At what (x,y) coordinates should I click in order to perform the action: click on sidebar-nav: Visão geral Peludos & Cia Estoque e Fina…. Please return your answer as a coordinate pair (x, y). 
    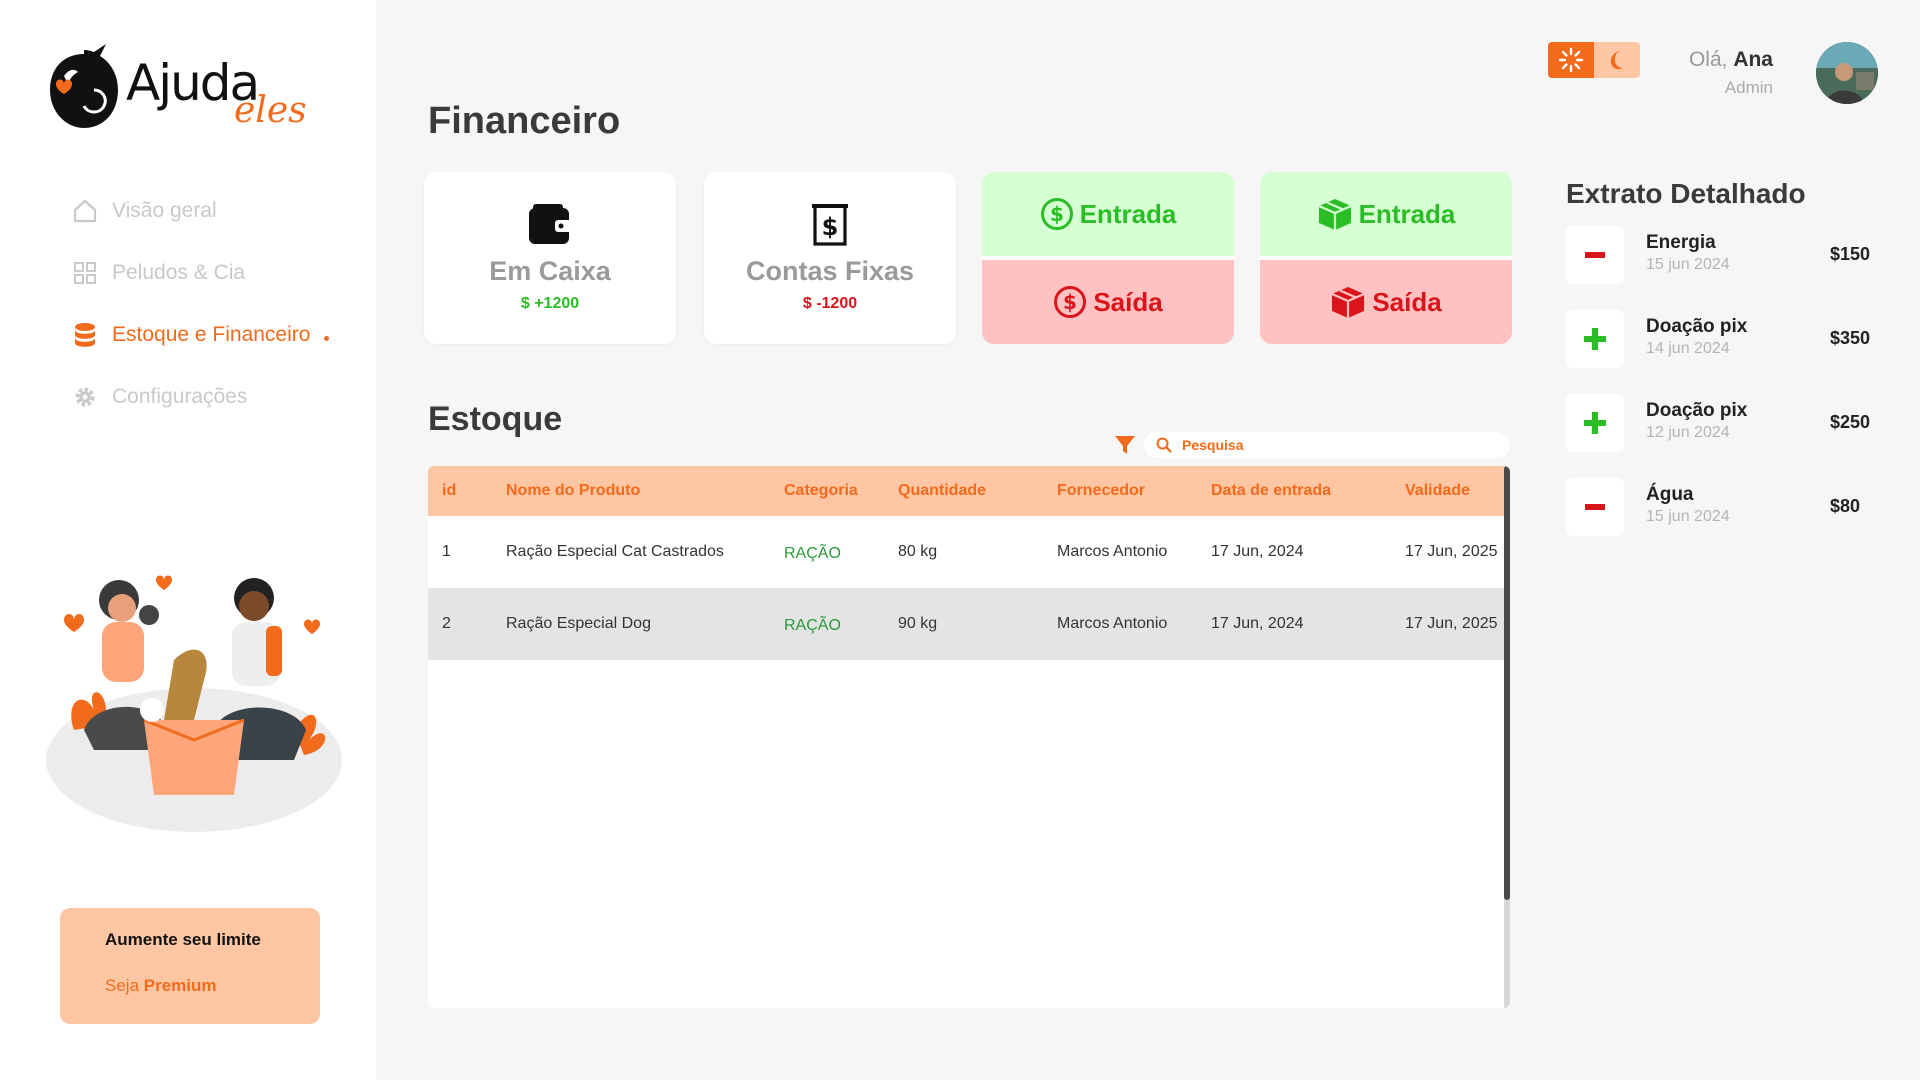
    Looking at the image, I should click on (201, 320).